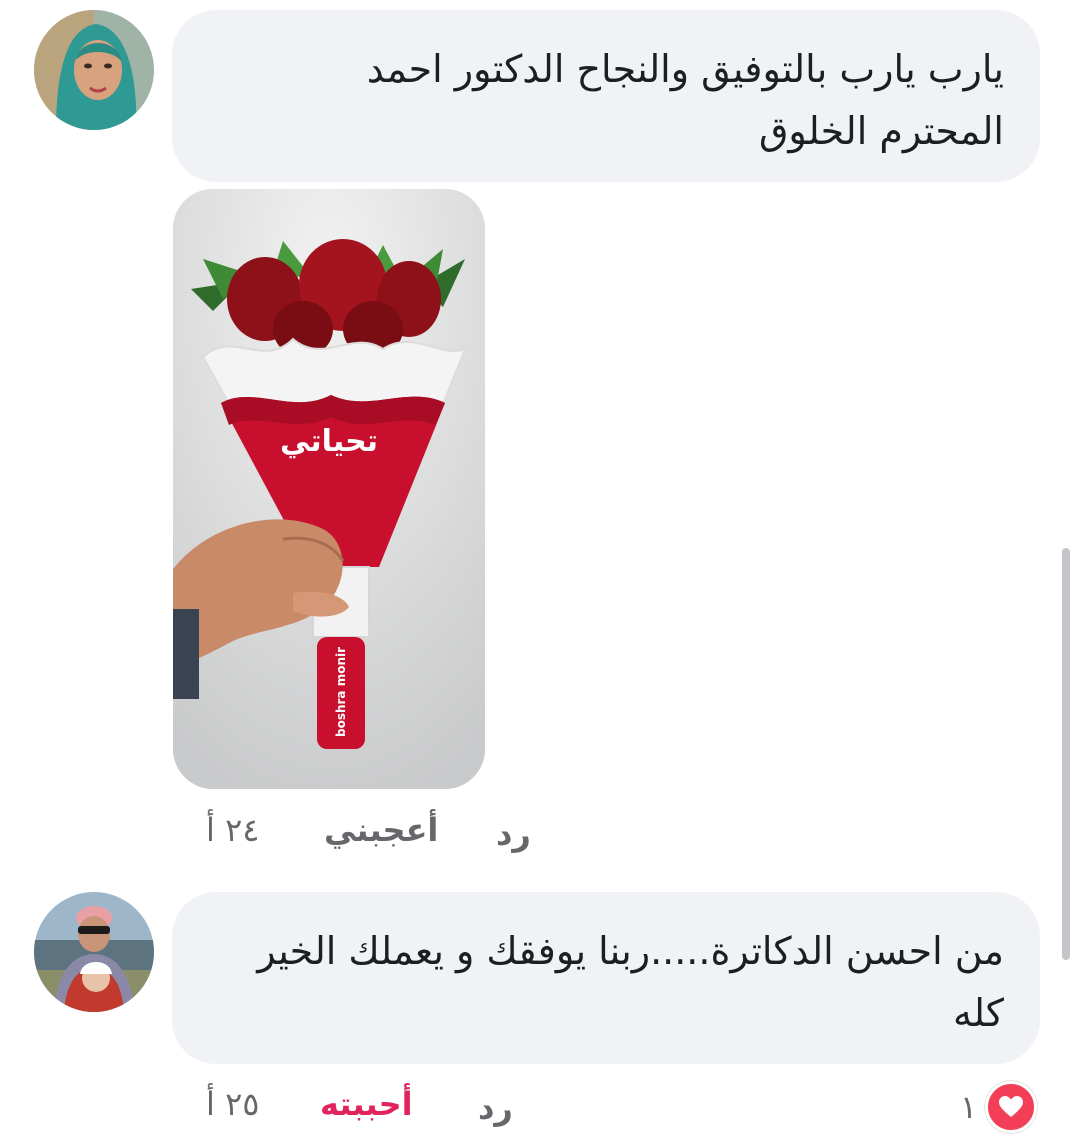 Image resolution: width=1078 pixels, height=1146 pixels. Describe the element at coordinates (233, 830) in the screenshot. I see `comment-timestamp: ٢٤ أ` at that location.